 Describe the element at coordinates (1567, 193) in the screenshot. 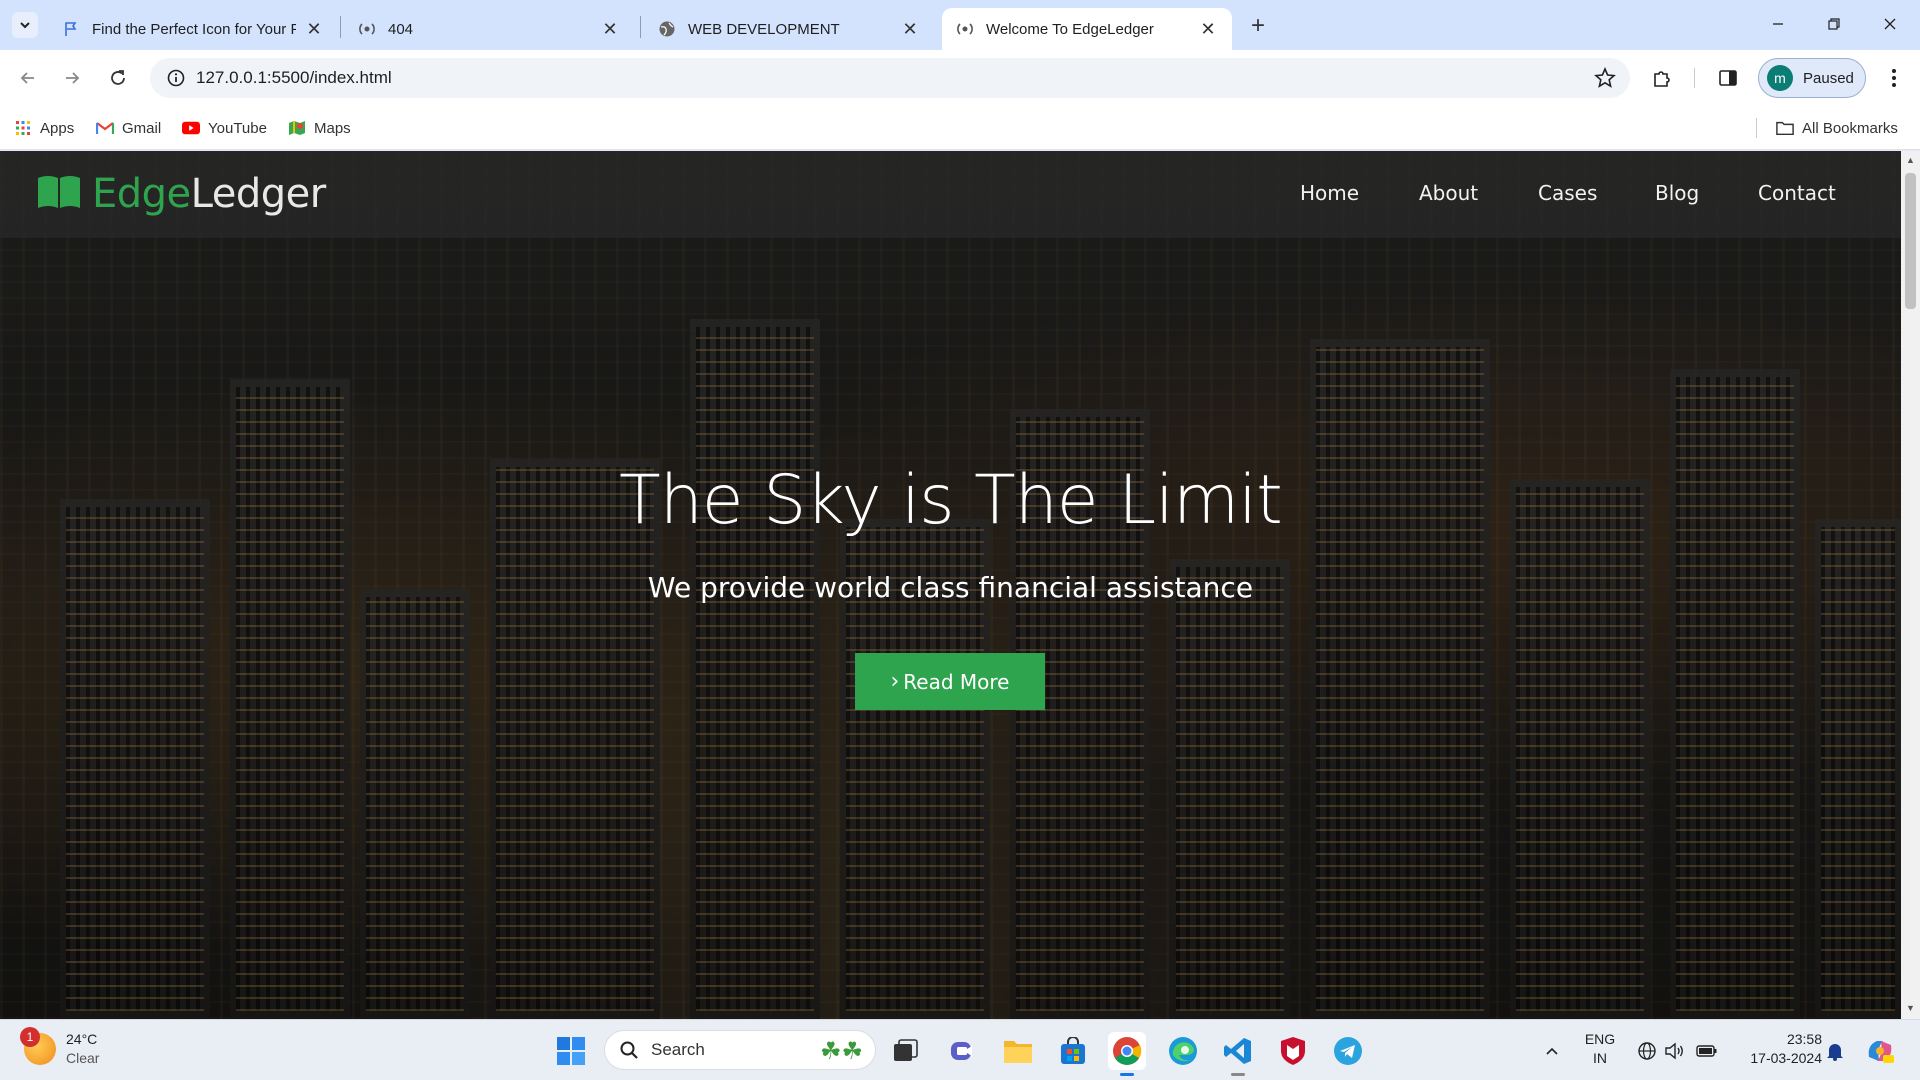

I see `nav-cases: Cases` at that location.